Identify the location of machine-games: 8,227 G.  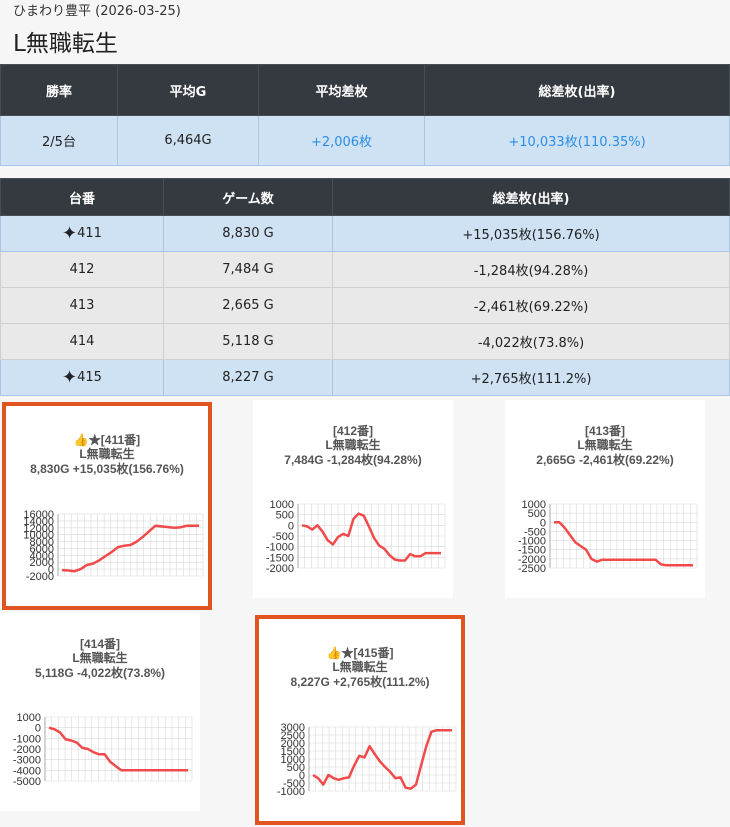
(248, 377).